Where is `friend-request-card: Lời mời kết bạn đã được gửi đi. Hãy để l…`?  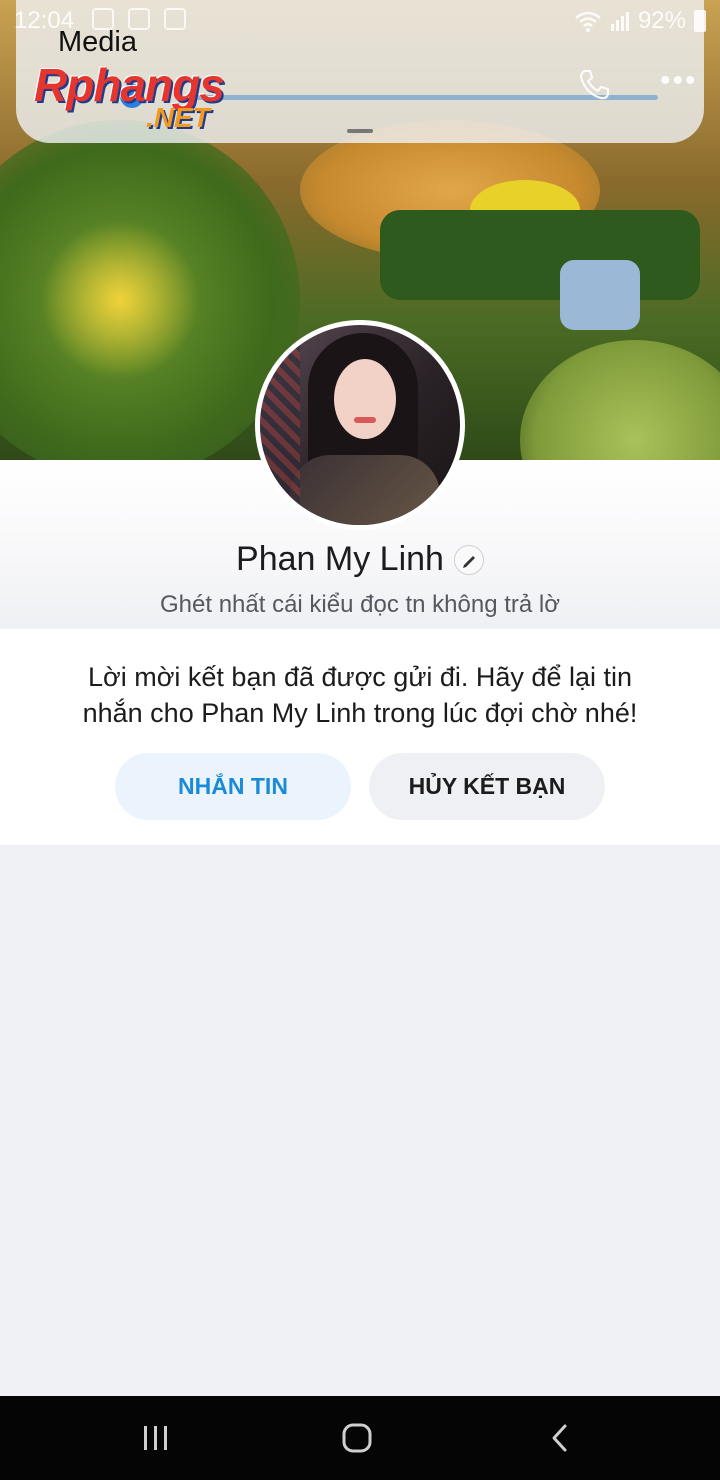 friend-request-card: Lời mời kết bạn đã được gửi đi. Hãy để l… is located at coordinates (360, 737).